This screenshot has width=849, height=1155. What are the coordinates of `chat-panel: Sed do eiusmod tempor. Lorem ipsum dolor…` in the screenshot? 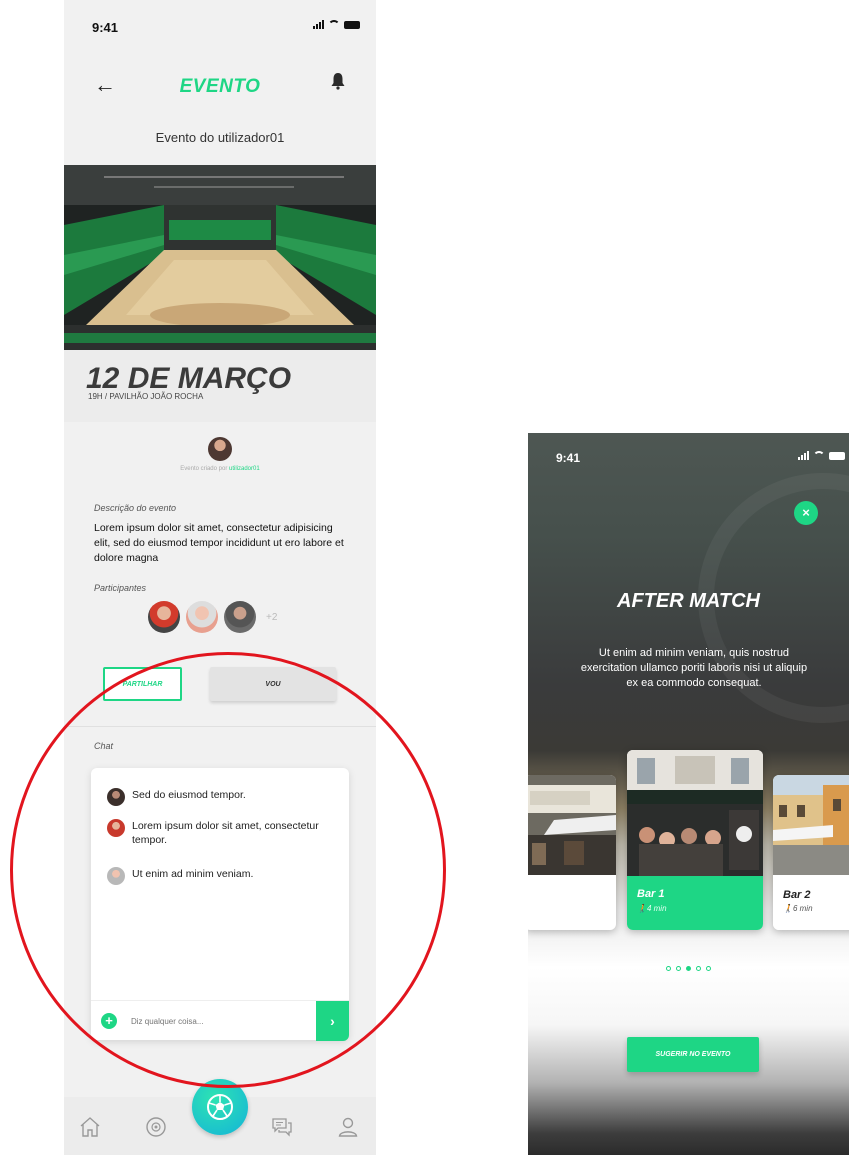 It's located at (220, 904).